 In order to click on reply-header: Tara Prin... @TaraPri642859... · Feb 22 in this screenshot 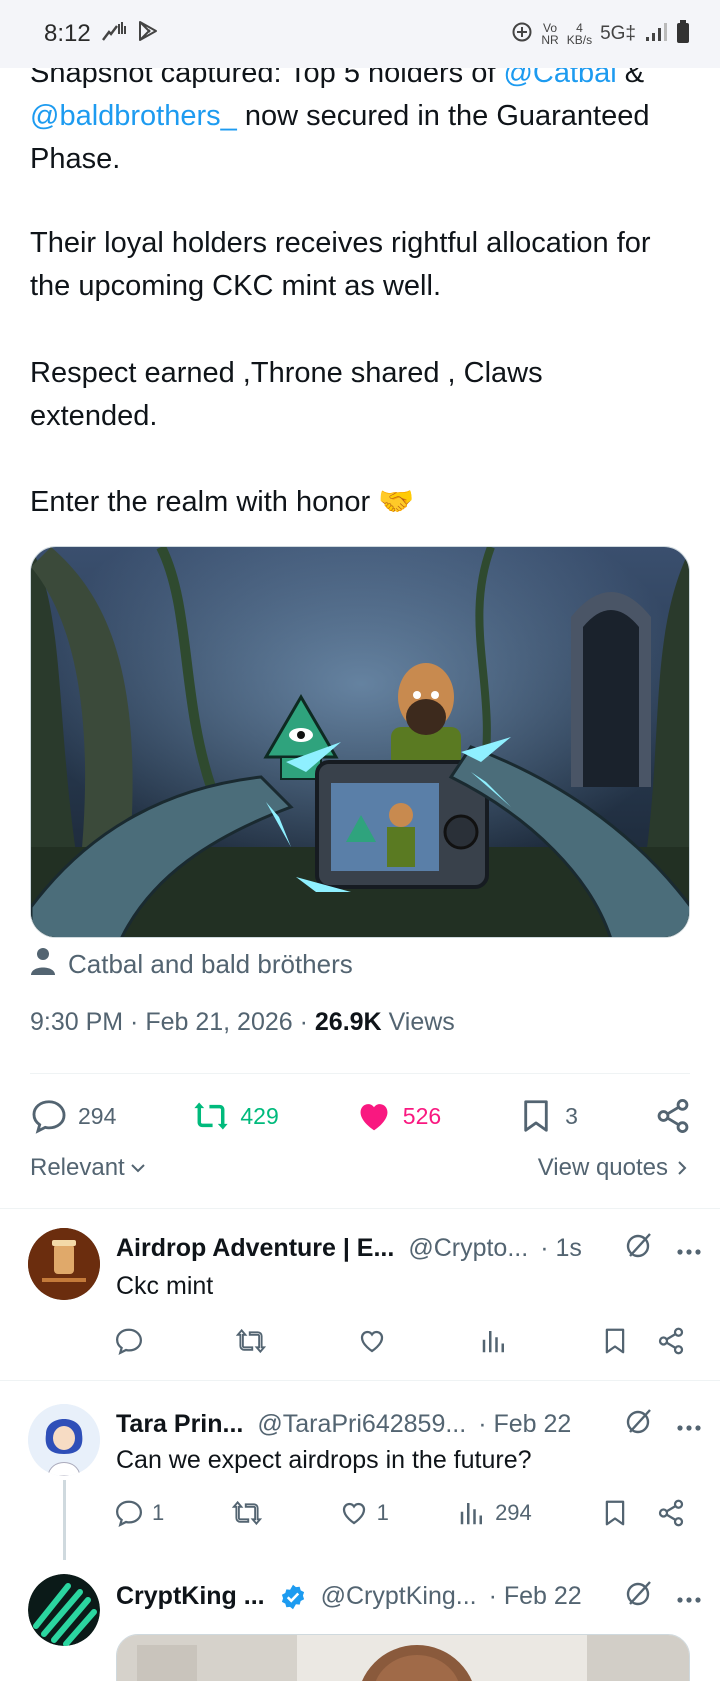, I will do `click(409, 1424)`.